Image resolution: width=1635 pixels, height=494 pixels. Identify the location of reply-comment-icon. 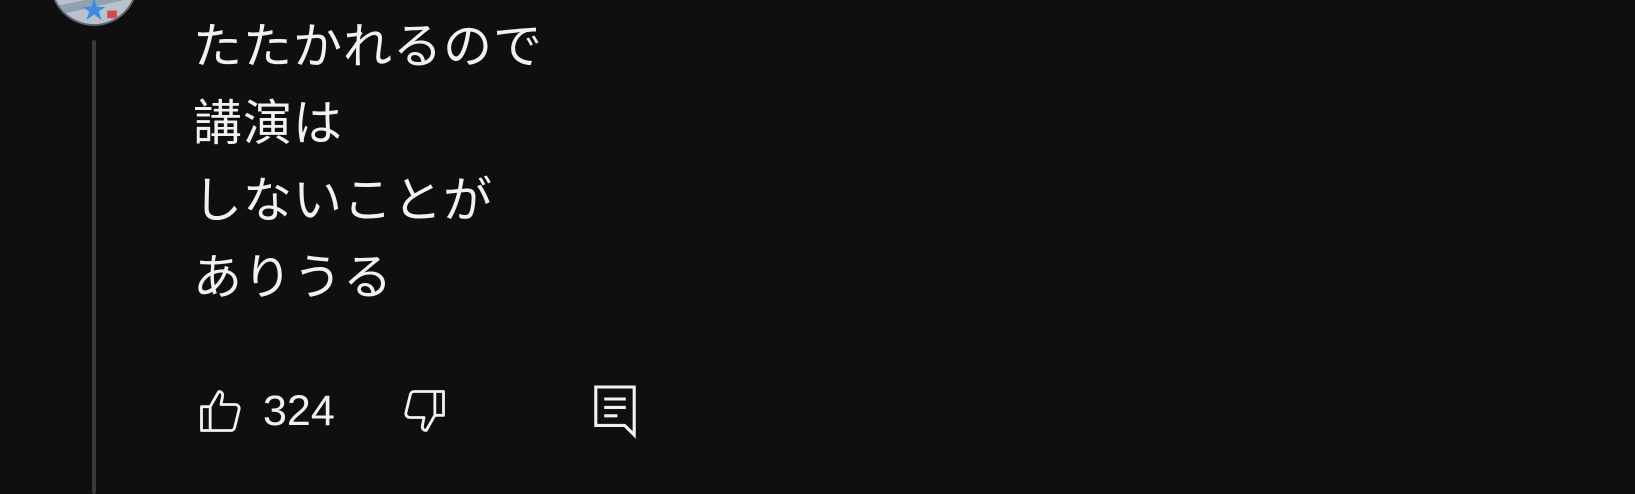
(614, 412).